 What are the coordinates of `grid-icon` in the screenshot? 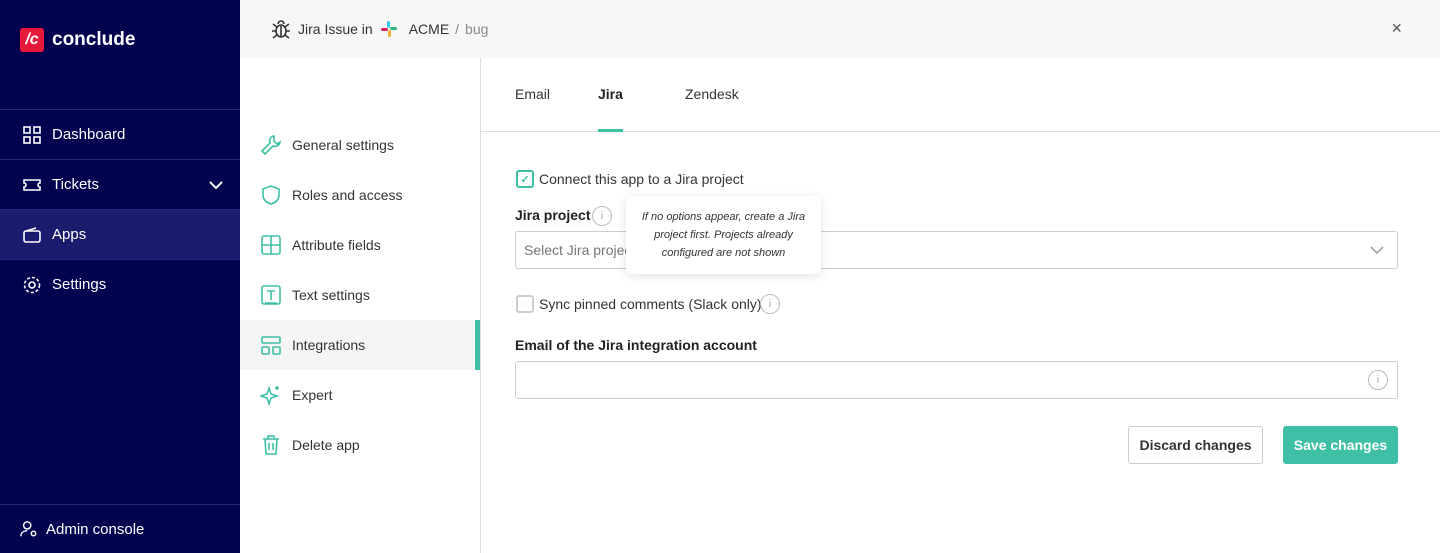 It's located at (32, 134).